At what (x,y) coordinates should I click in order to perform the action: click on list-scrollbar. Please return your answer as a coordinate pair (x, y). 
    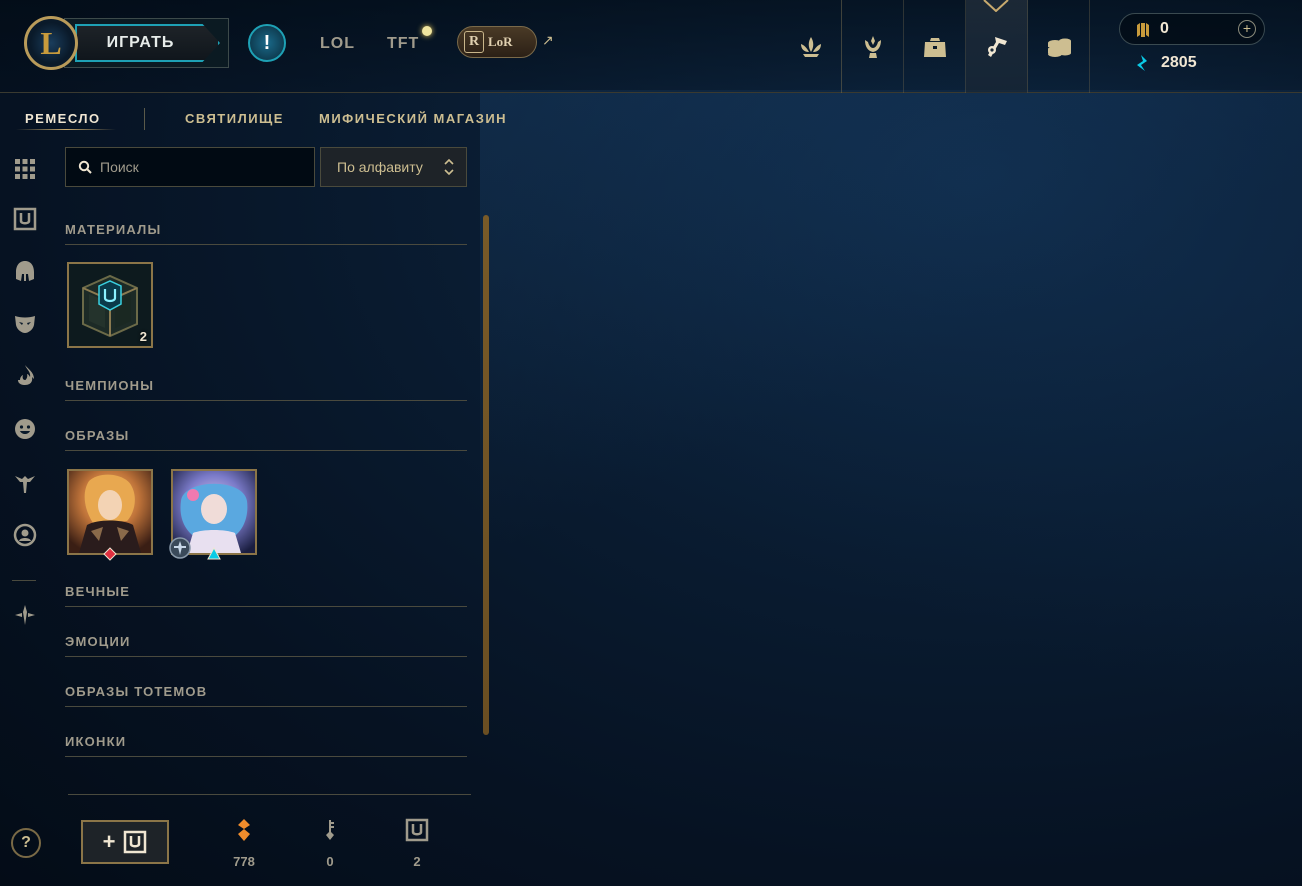
    Looking at the image, I should click on (486, 475).